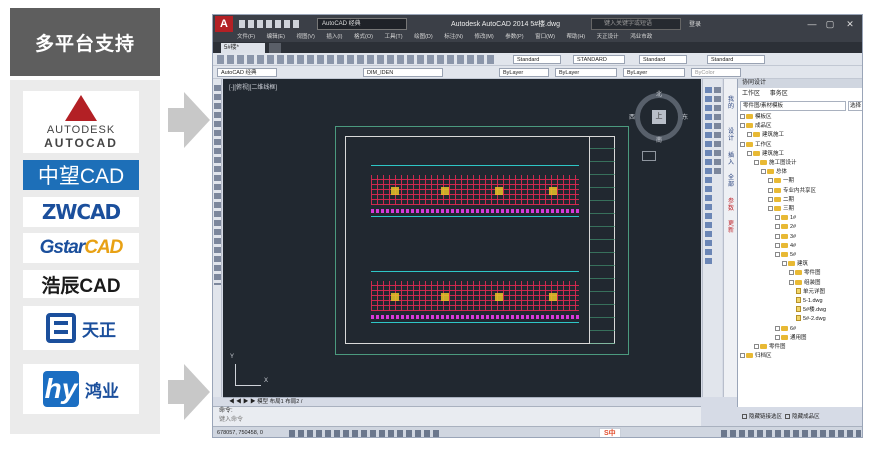 Image resolution: width=876 pixels, height=450 pixels. I want to click on menu-view: 视图(V), so click(305, 37).